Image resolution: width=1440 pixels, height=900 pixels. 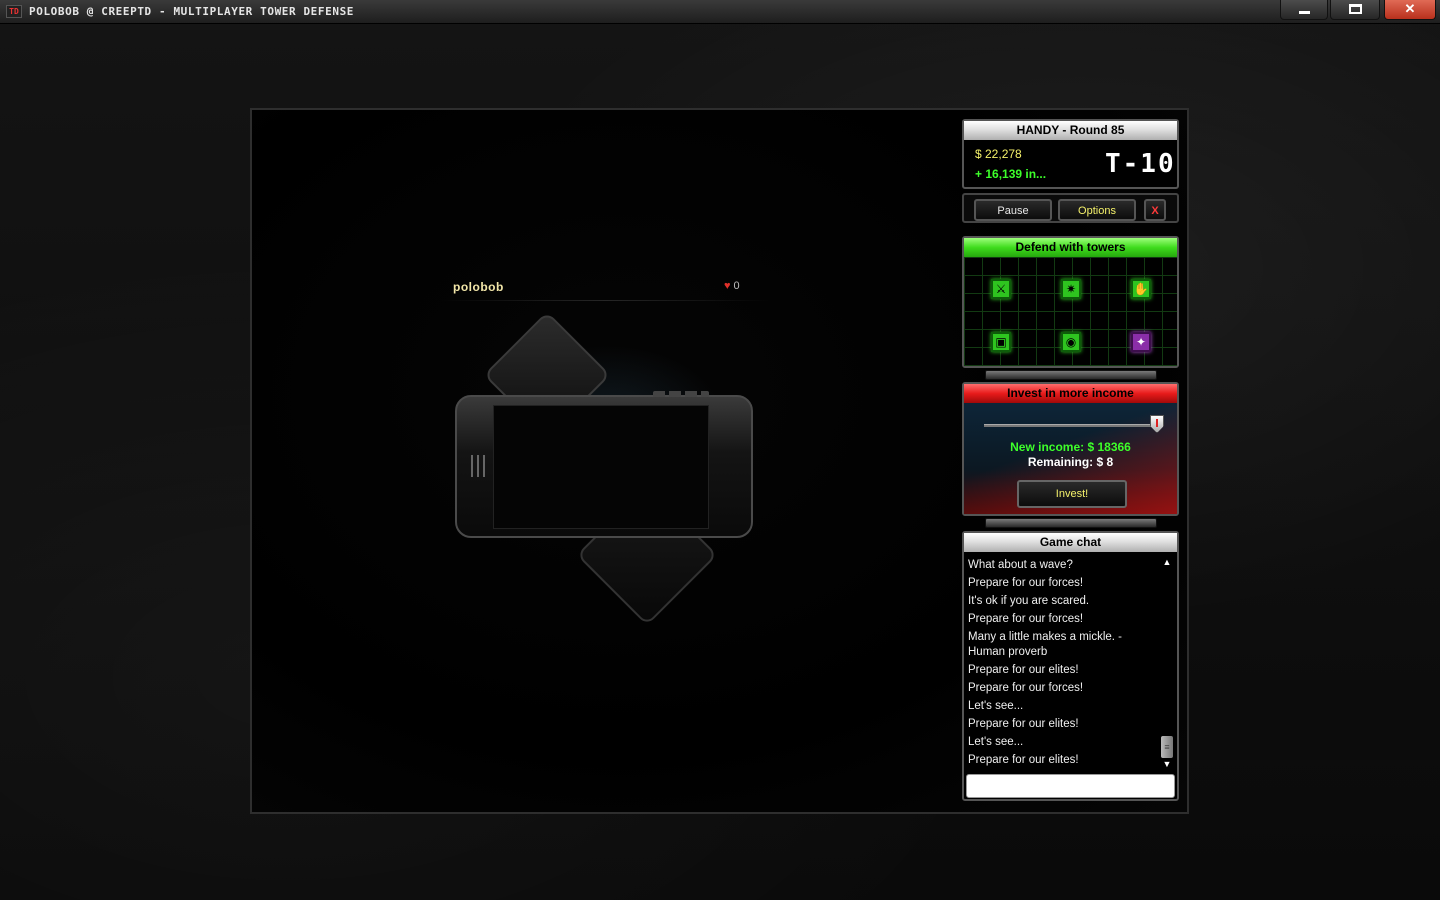 I want to click on control-buttons: Pause Options X, so click(x=1070, y=208).